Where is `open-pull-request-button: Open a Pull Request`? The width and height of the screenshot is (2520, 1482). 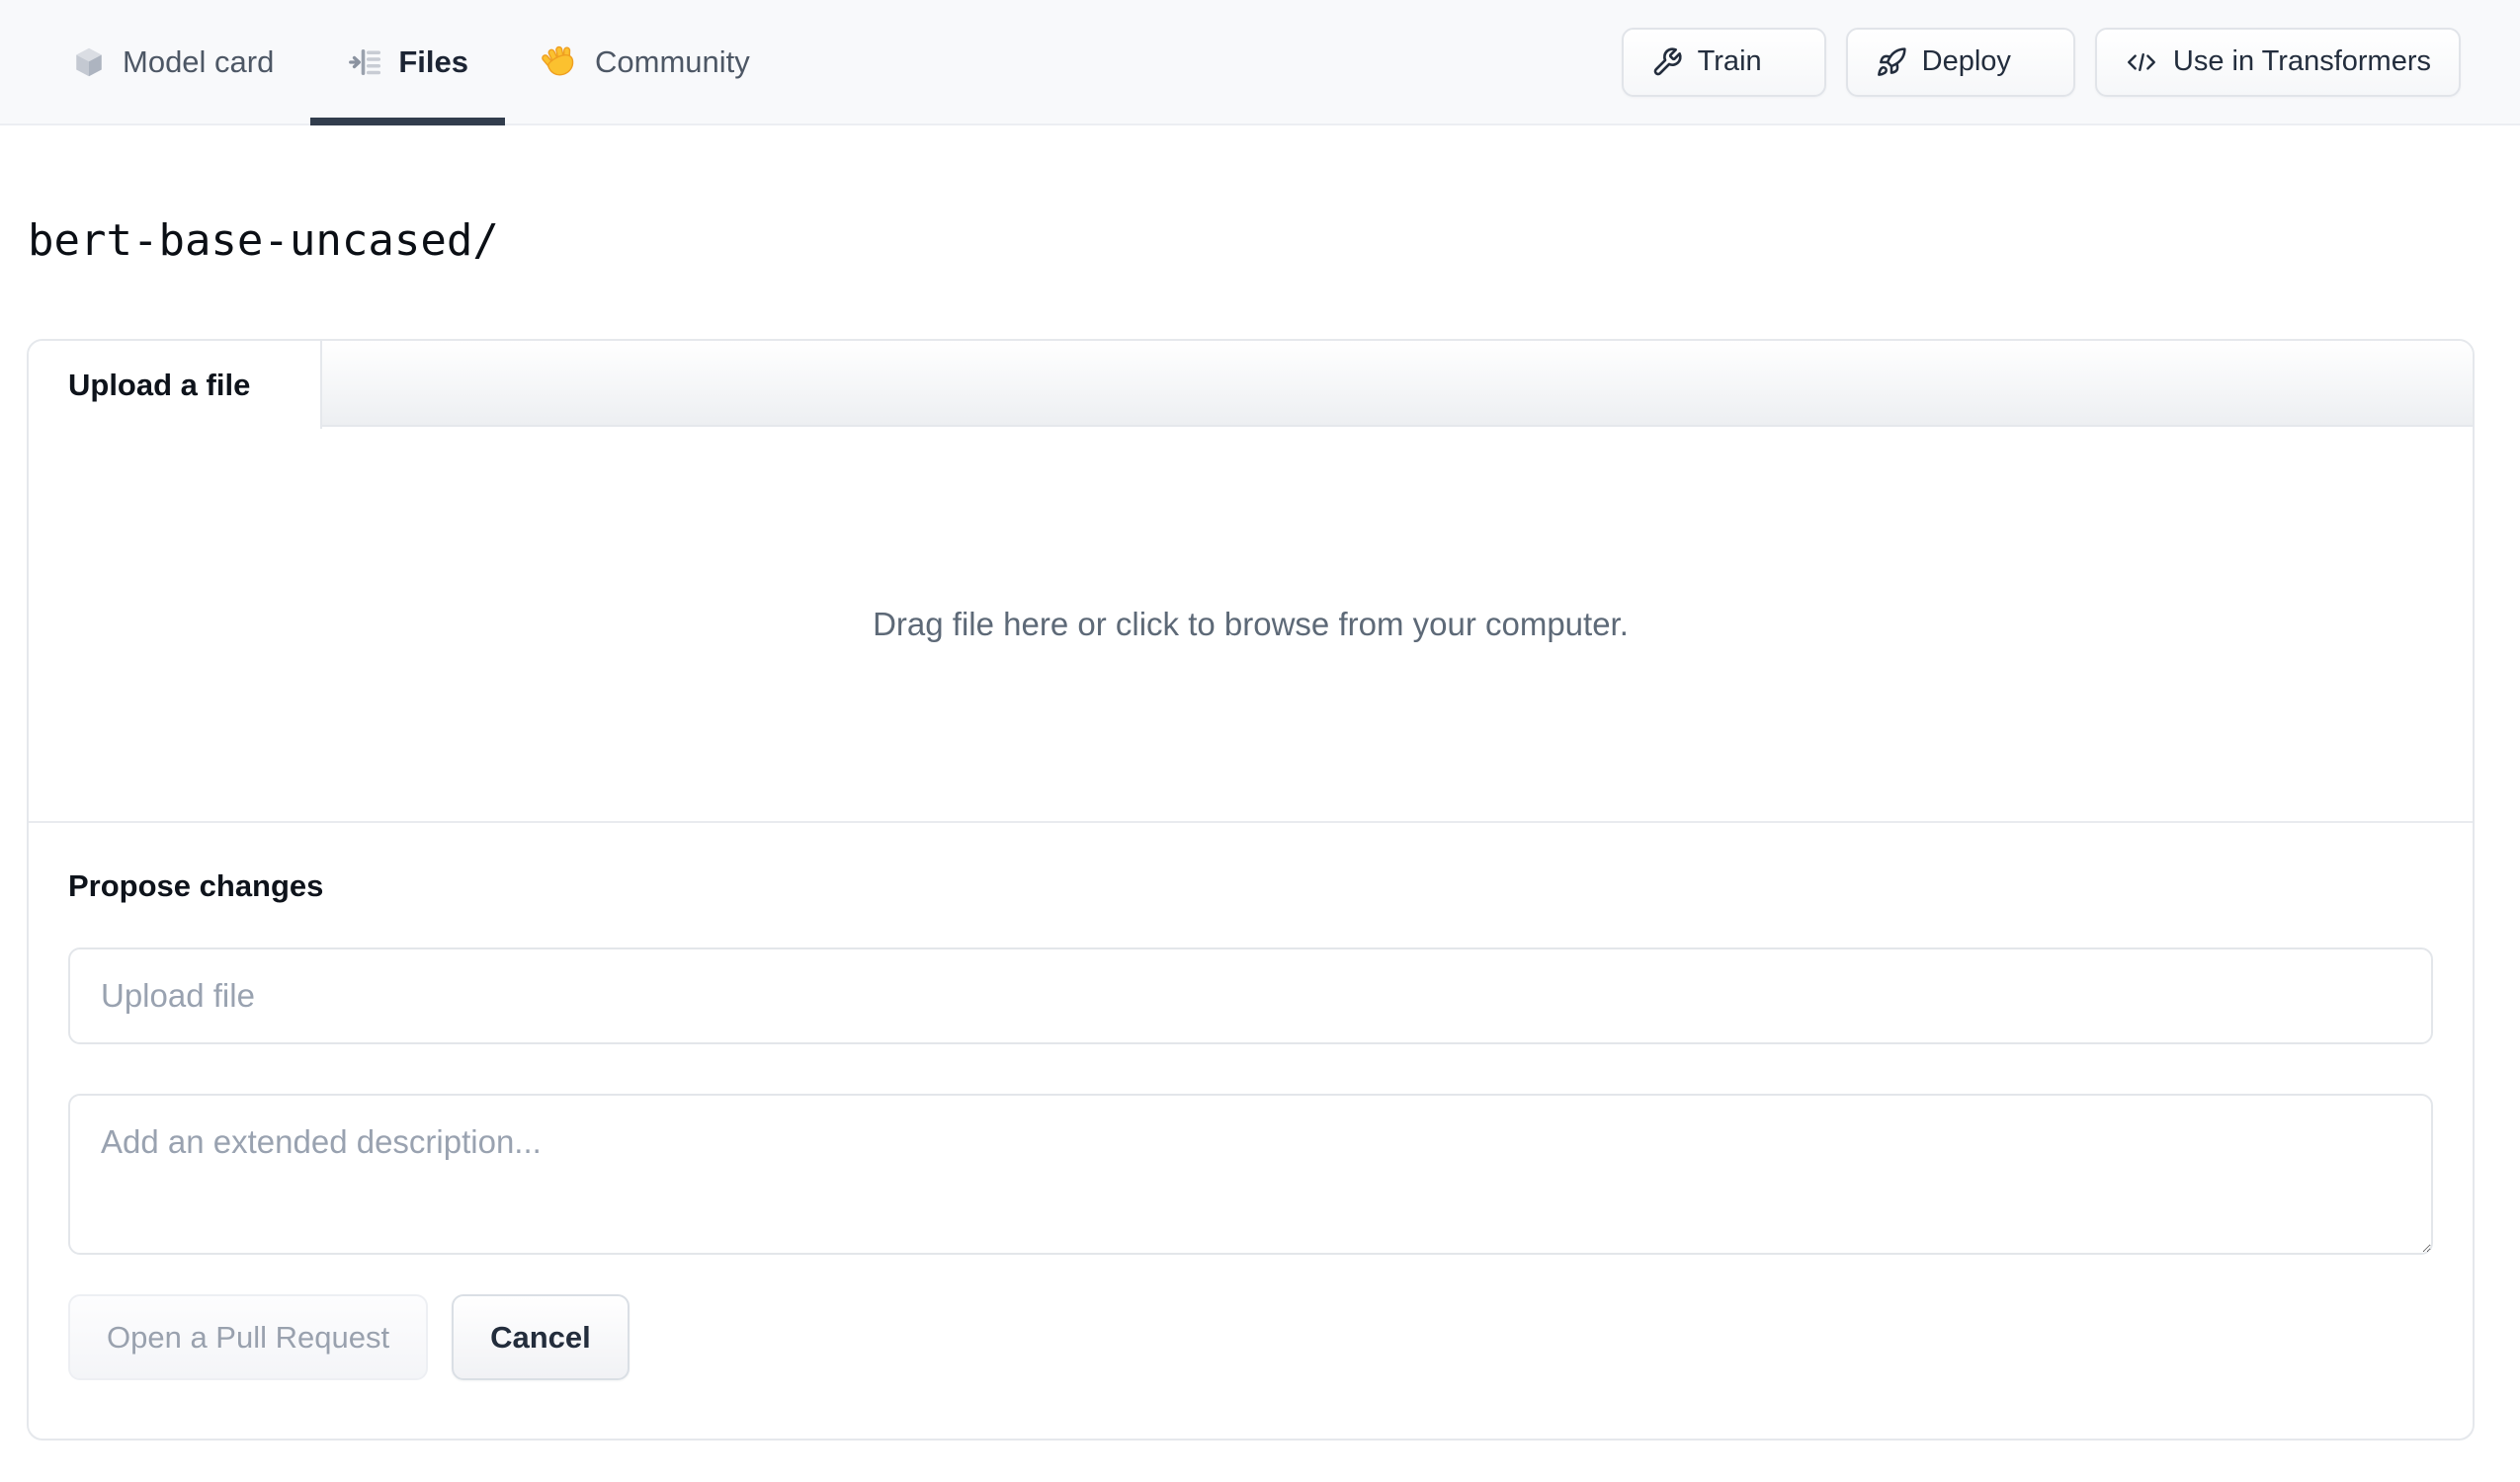 open-pull-request-button: Open a Pull Request is located at coordinates (248, 1337).